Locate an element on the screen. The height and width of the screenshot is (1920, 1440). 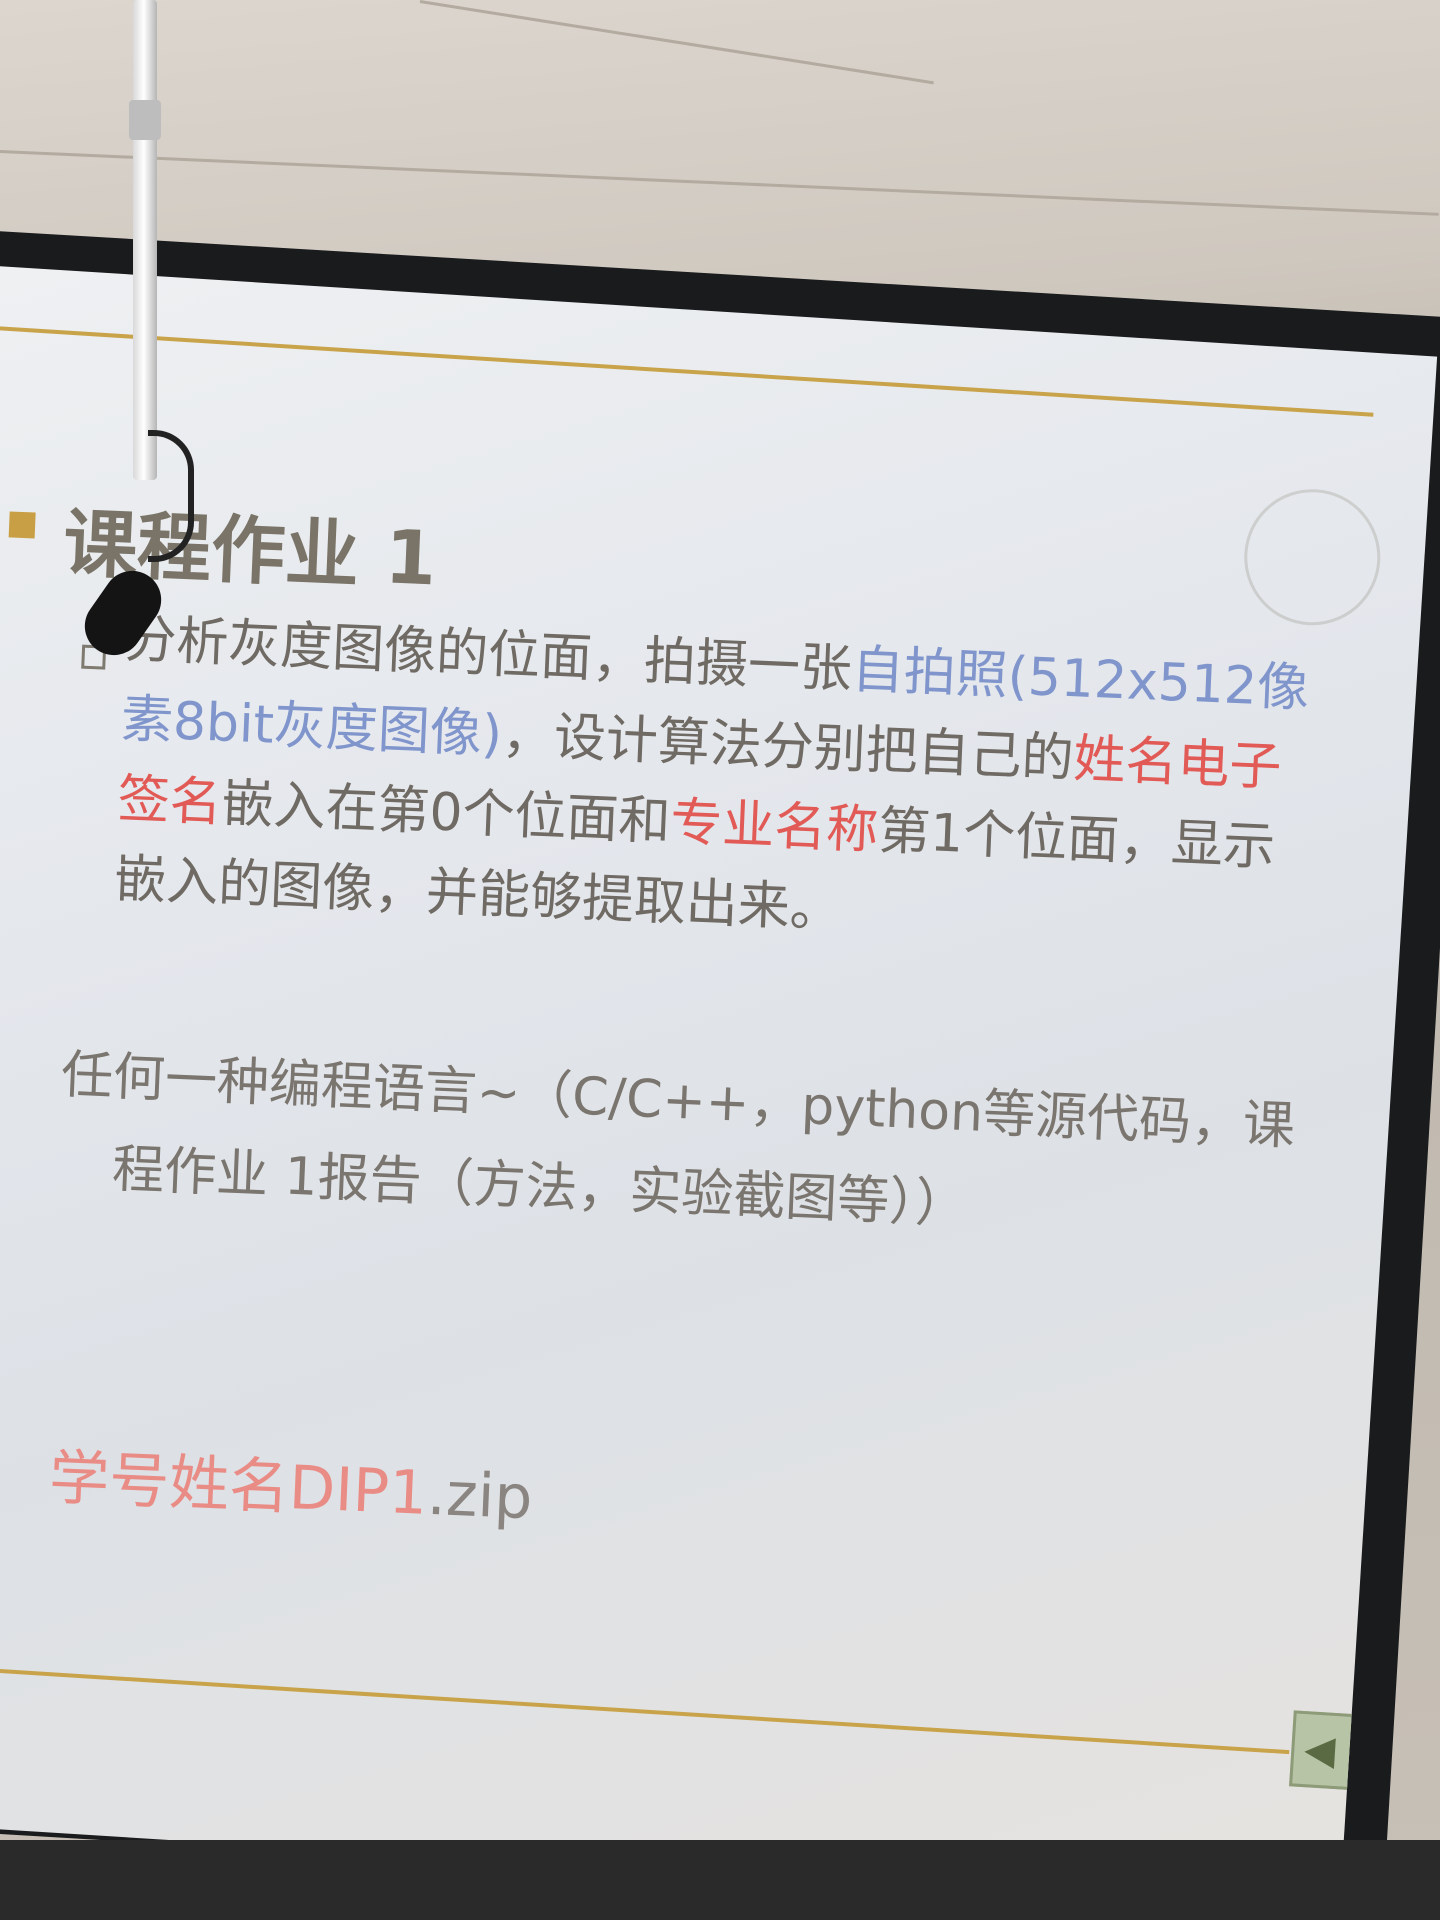
bottom-shadow is located at coordinates (720, 1880).